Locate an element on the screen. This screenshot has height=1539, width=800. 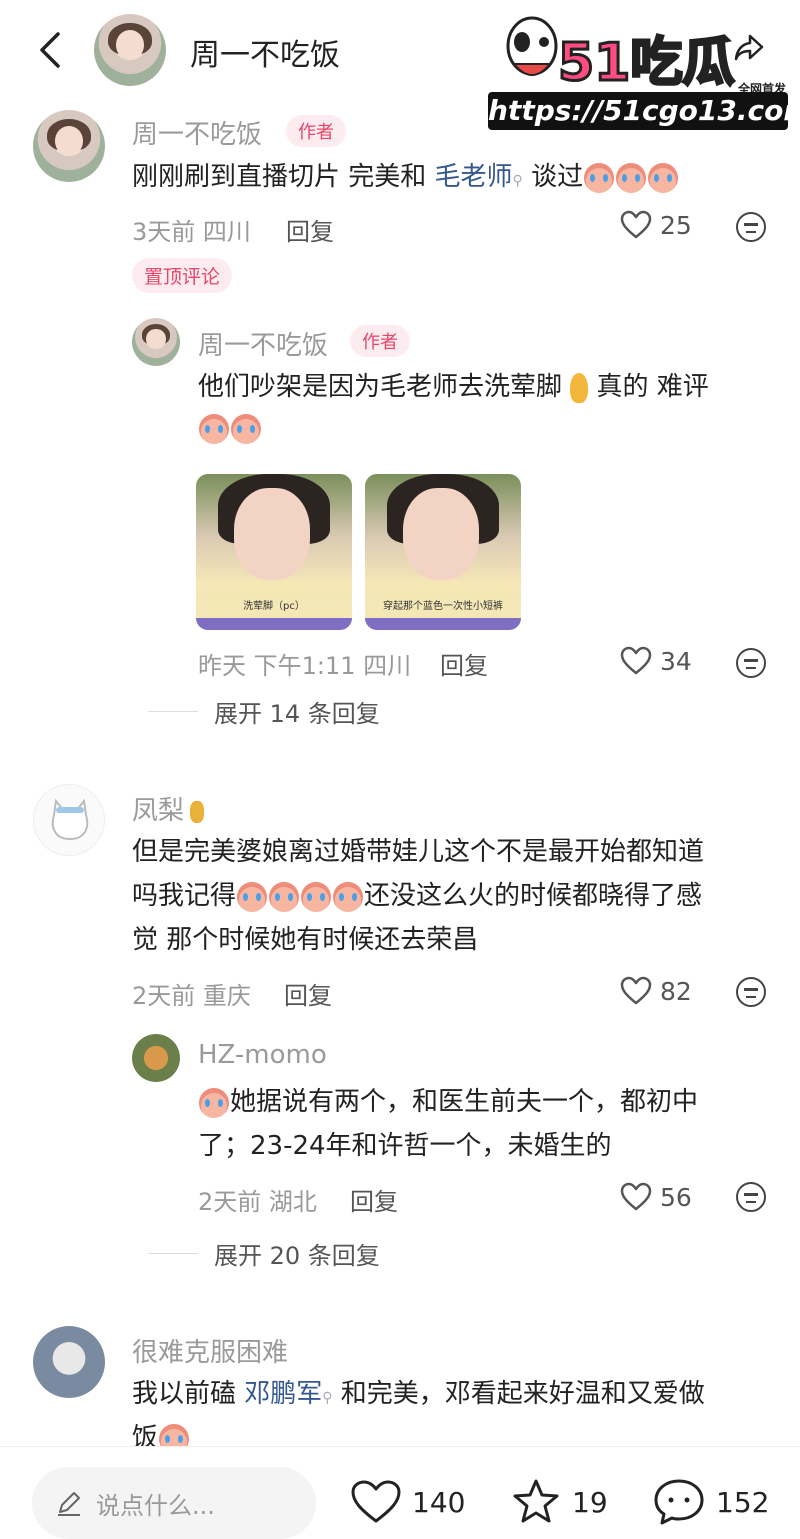
watermark-brand: 51吃瓜 is located at coordinates (645, 63).